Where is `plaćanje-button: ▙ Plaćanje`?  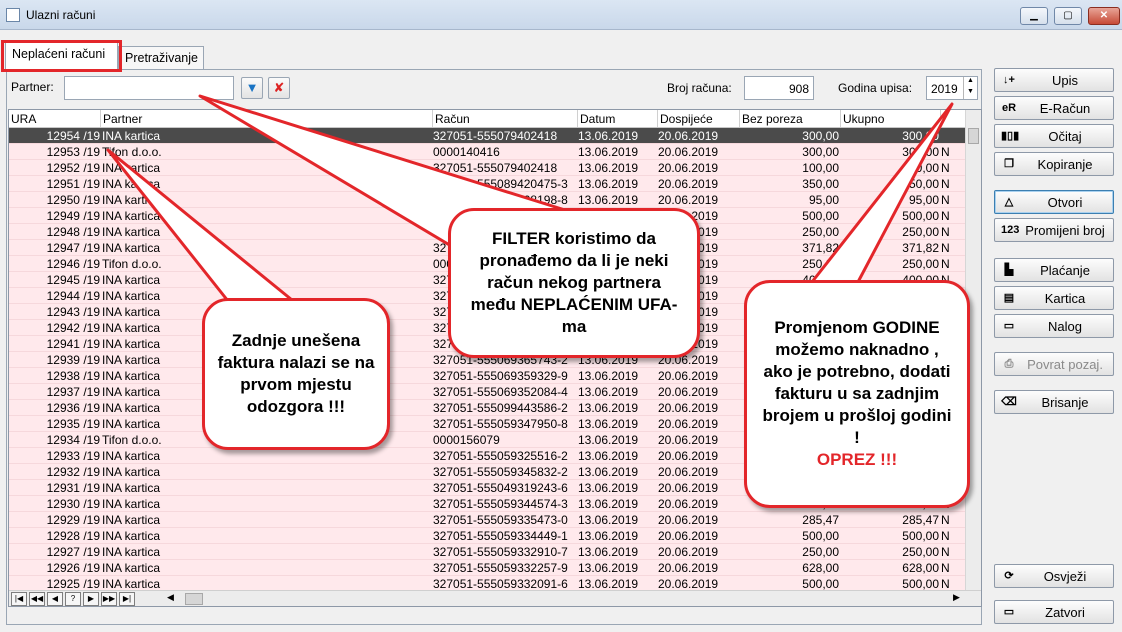 plaćanje-button: ▙ Plaćanje is located at coordinates (1054, 270).